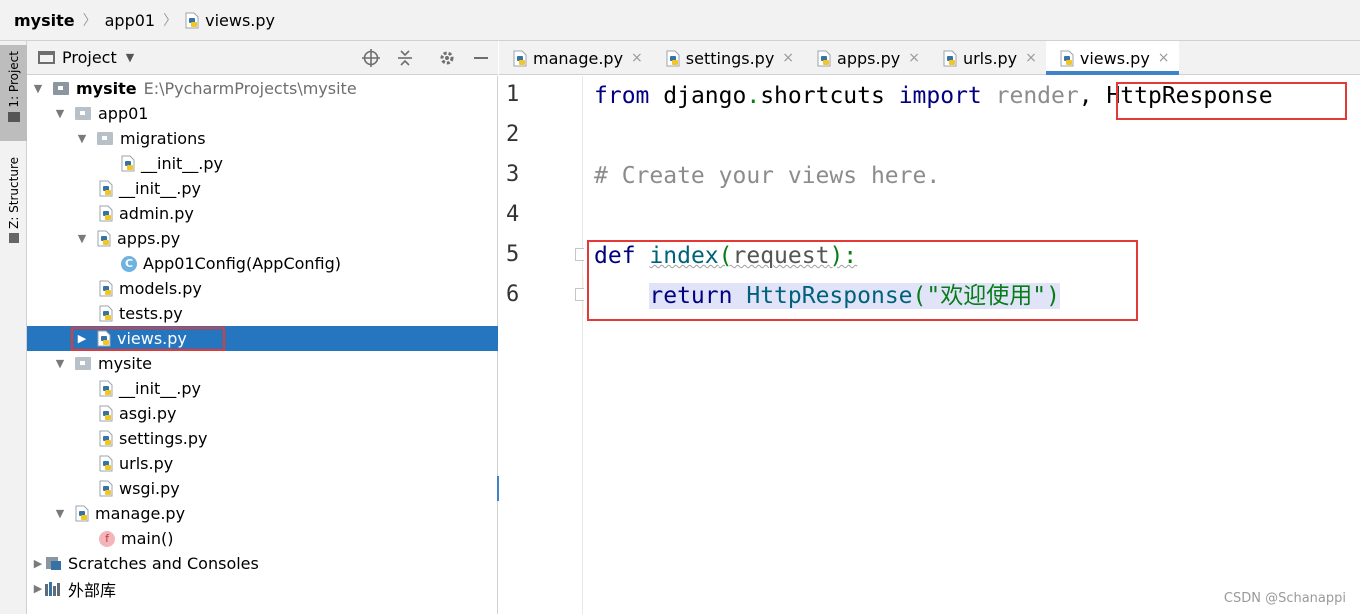 The image size is (1360, 614). I want to click on locate-file-icon, so click(371, 58).